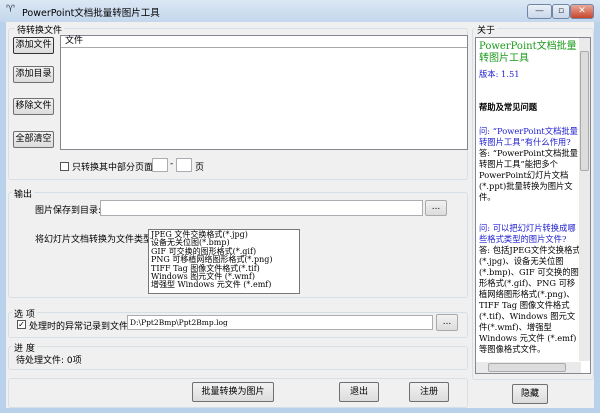 This screenshot has height=413, width=600. I want to click on page-dash: -, so click(172, 164).